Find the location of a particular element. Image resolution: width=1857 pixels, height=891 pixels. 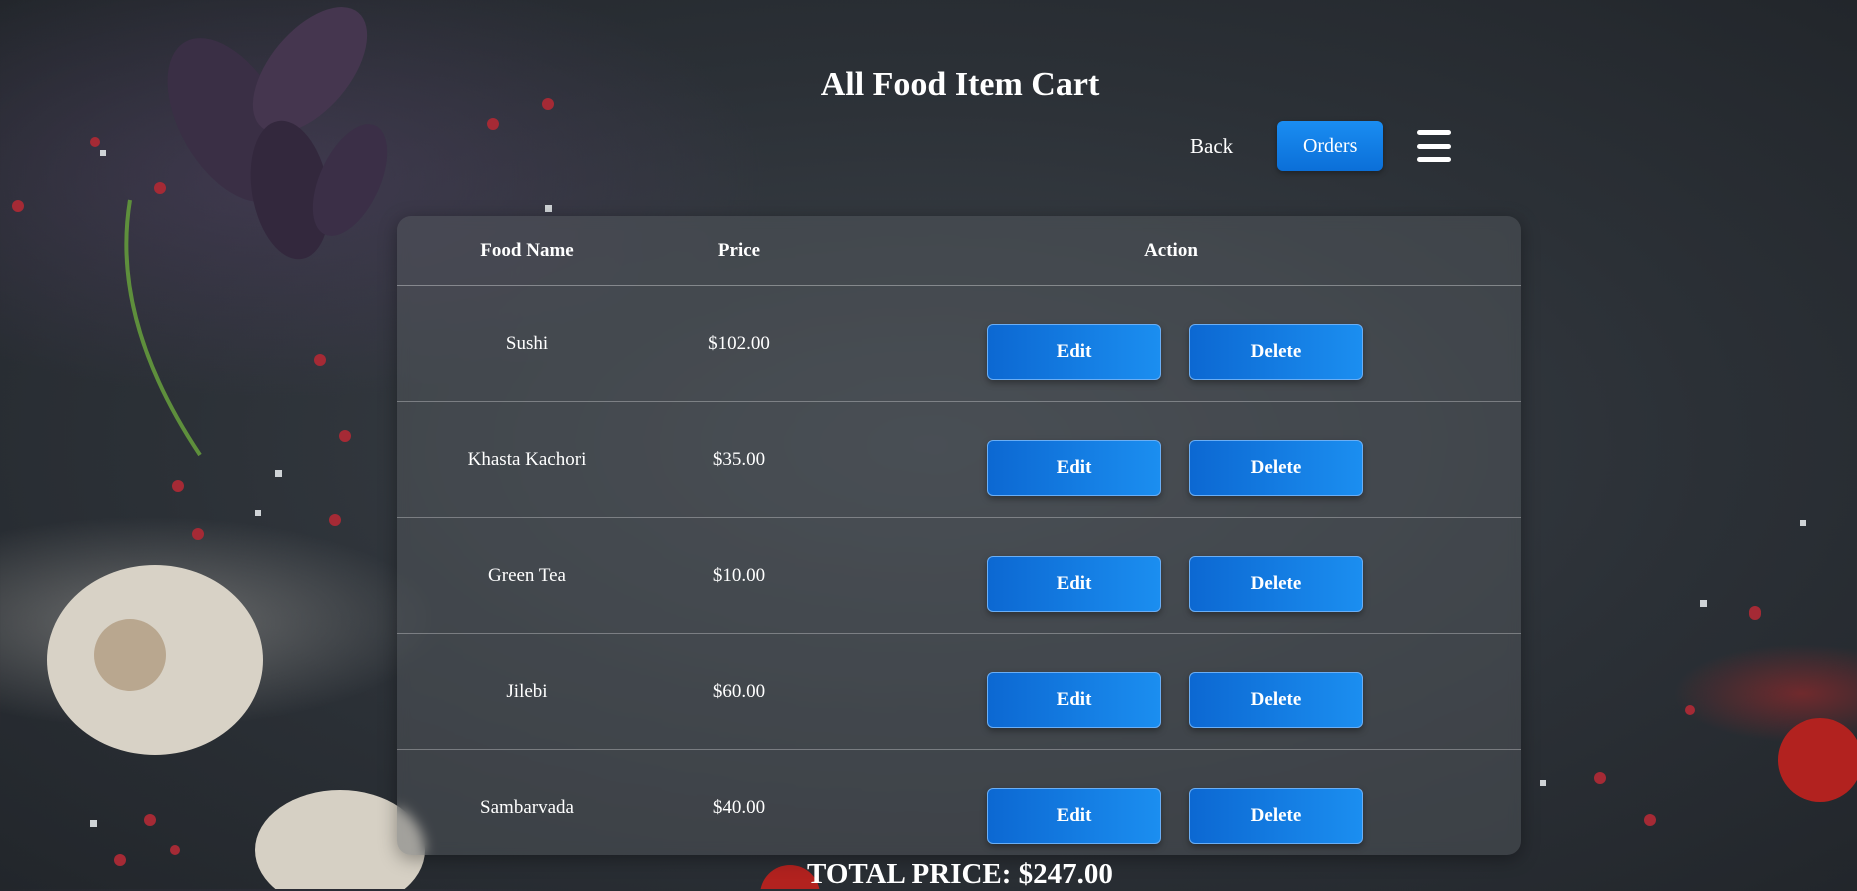

table-row: Green Tea $10.00 Edit Delete is located at coordinates (959, 575).